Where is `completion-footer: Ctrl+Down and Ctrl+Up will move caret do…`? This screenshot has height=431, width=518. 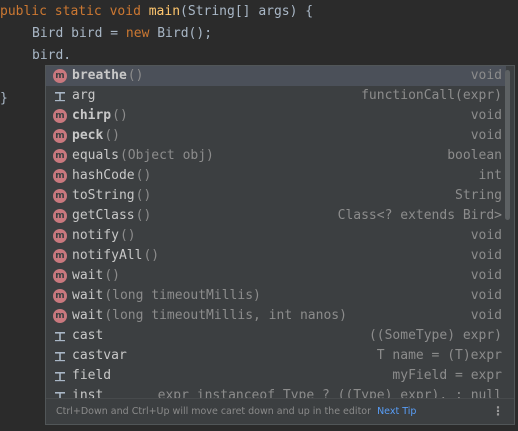
completion-footer: Ctrl+Down and Ctrl+Up will move caret do… is located at coordinates (280, 411).